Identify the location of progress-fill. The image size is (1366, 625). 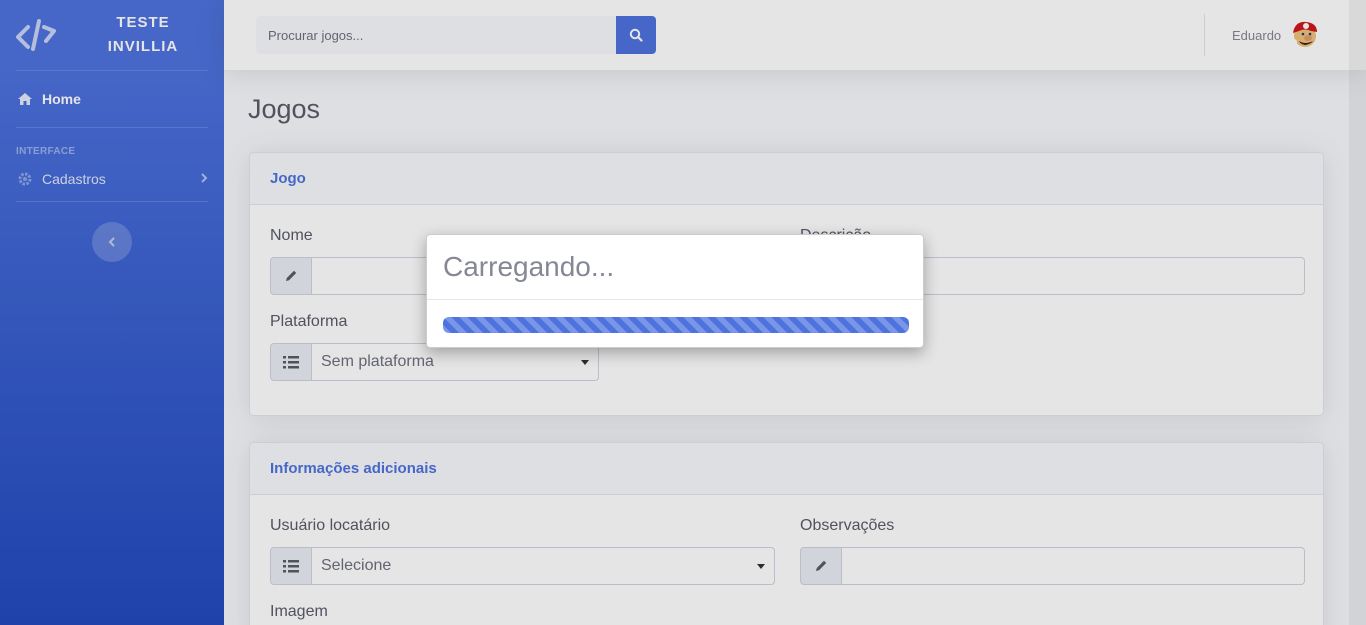
(676, 325).